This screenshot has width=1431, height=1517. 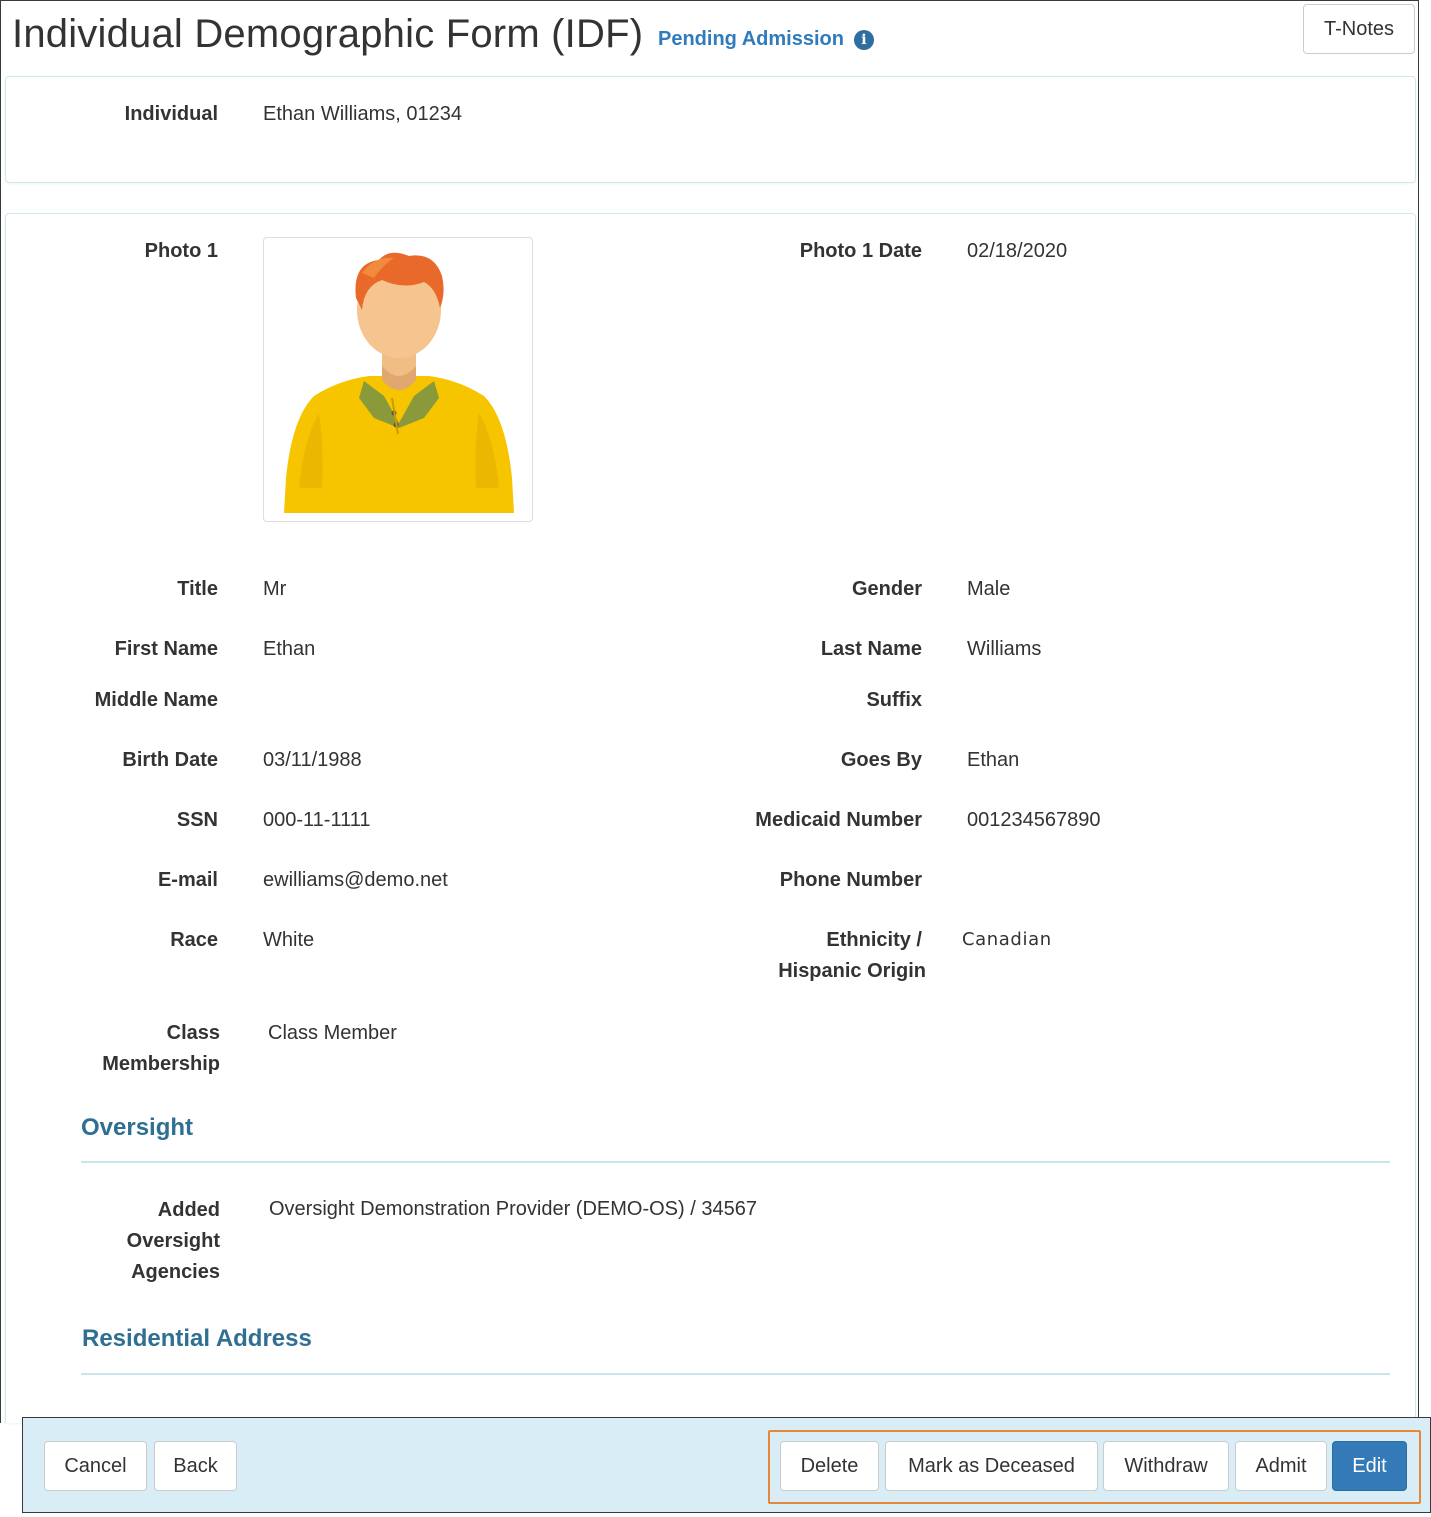 I want to click on first-name-value: Ethan, so click(x=289, y=649).